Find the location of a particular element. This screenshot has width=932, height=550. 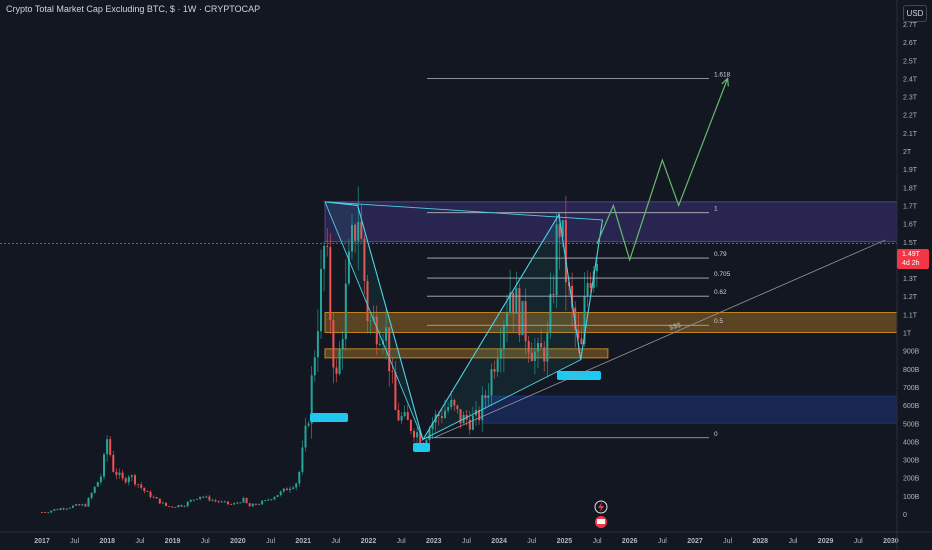

zone-demand is located at coordinates (690, 409).